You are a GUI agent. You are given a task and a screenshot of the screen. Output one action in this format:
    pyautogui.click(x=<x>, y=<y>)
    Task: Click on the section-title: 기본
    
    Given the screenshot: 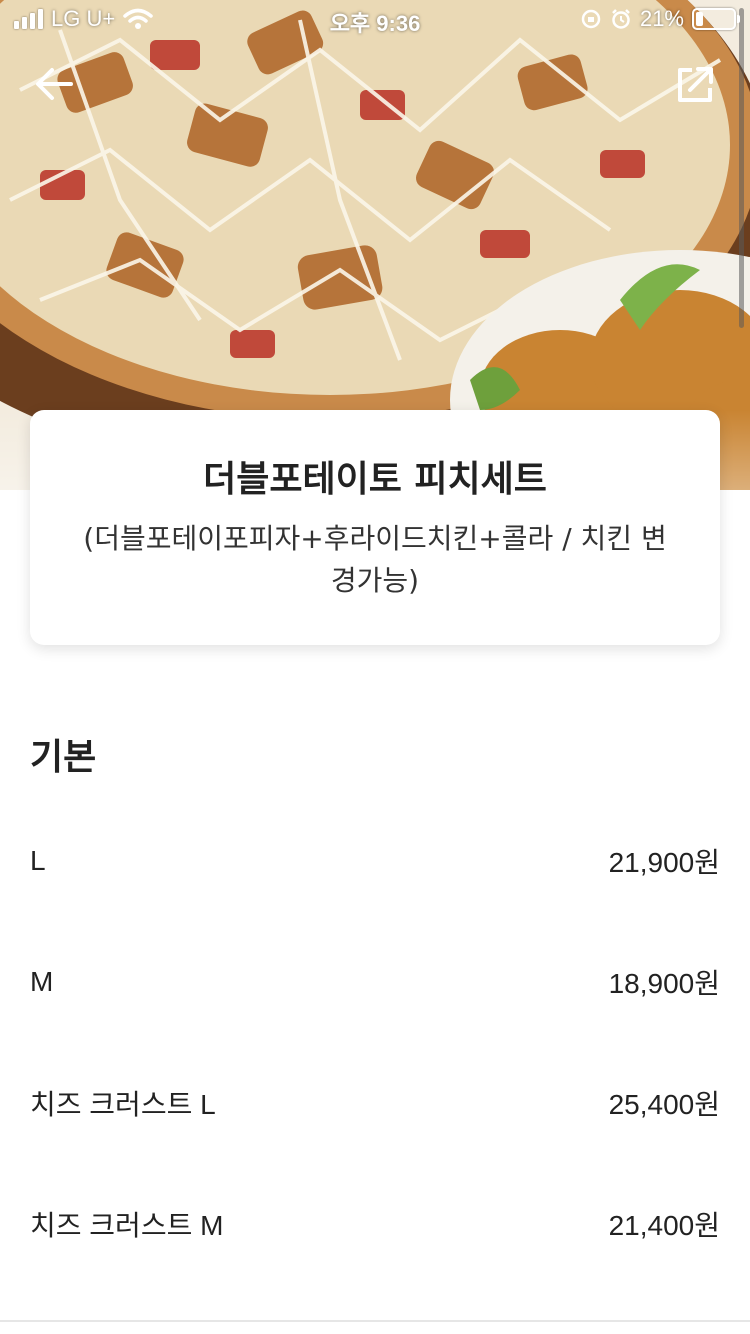 What is the action you would take?
    pyautogui.click(x=63, y=757)
    